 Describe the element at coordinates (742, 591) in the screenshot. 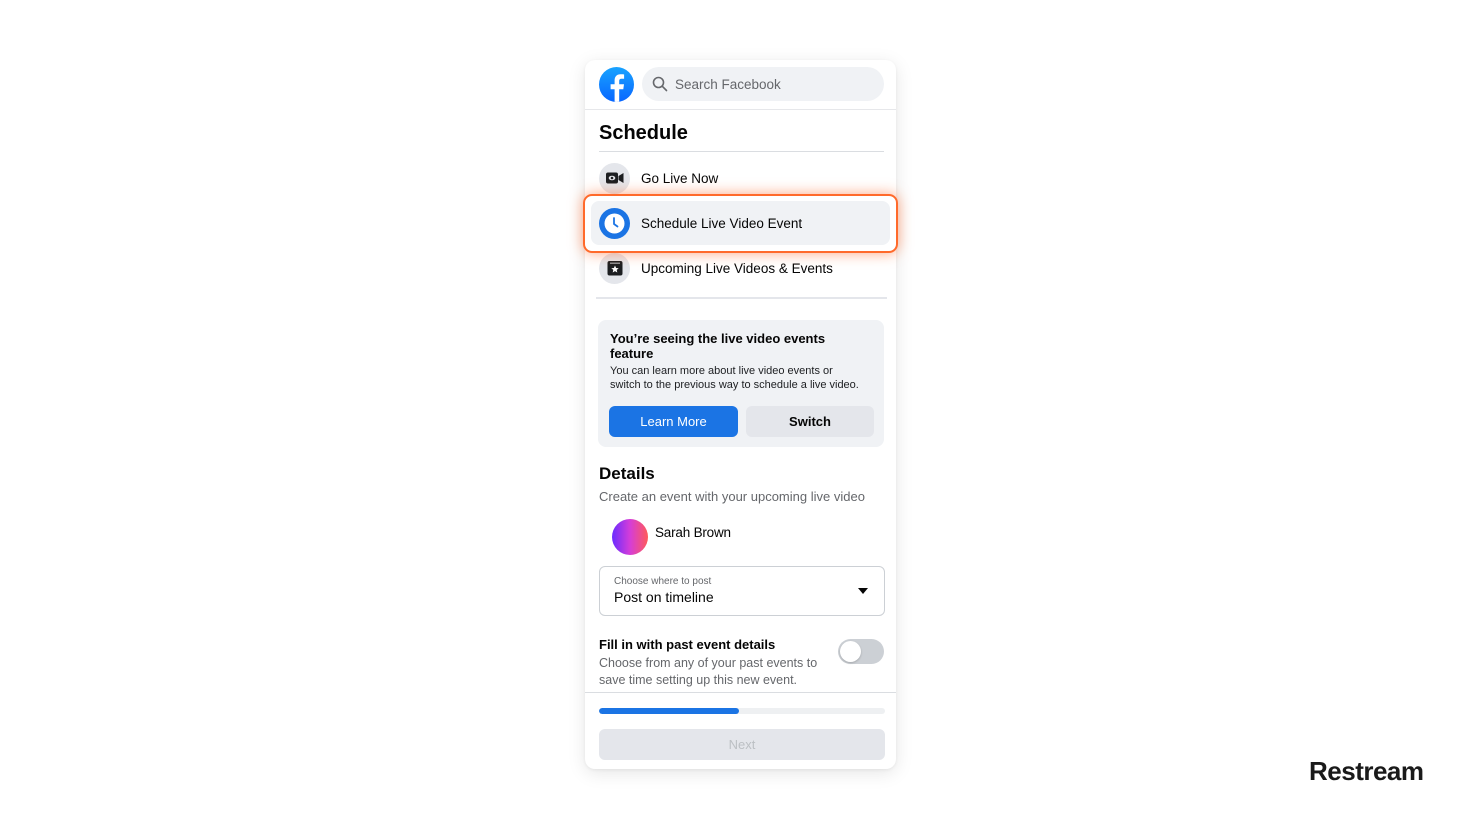

I see `post-location-select: Choose where to post Post on timeline` at that location.